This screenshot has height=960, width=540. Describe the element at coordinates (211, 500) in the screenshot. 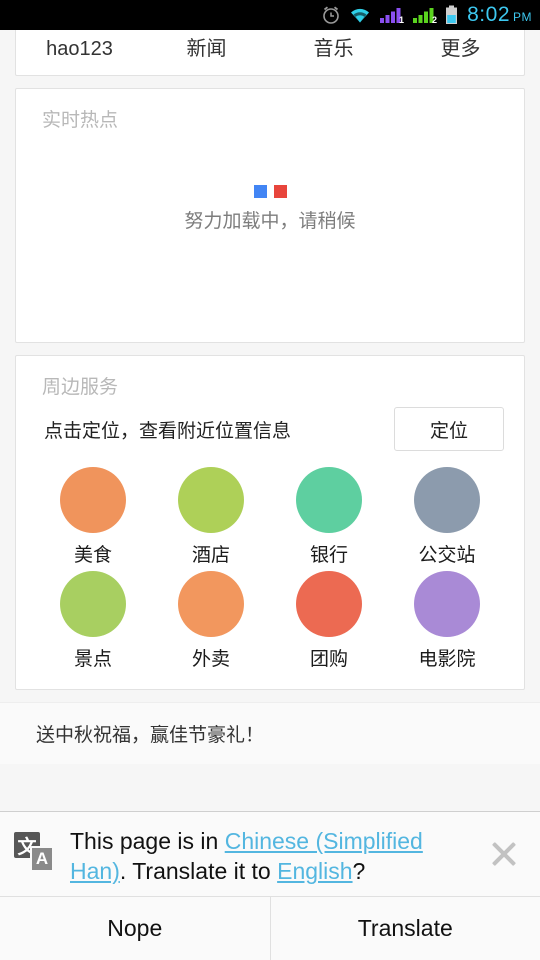

I see `hotel-icon` at that location.